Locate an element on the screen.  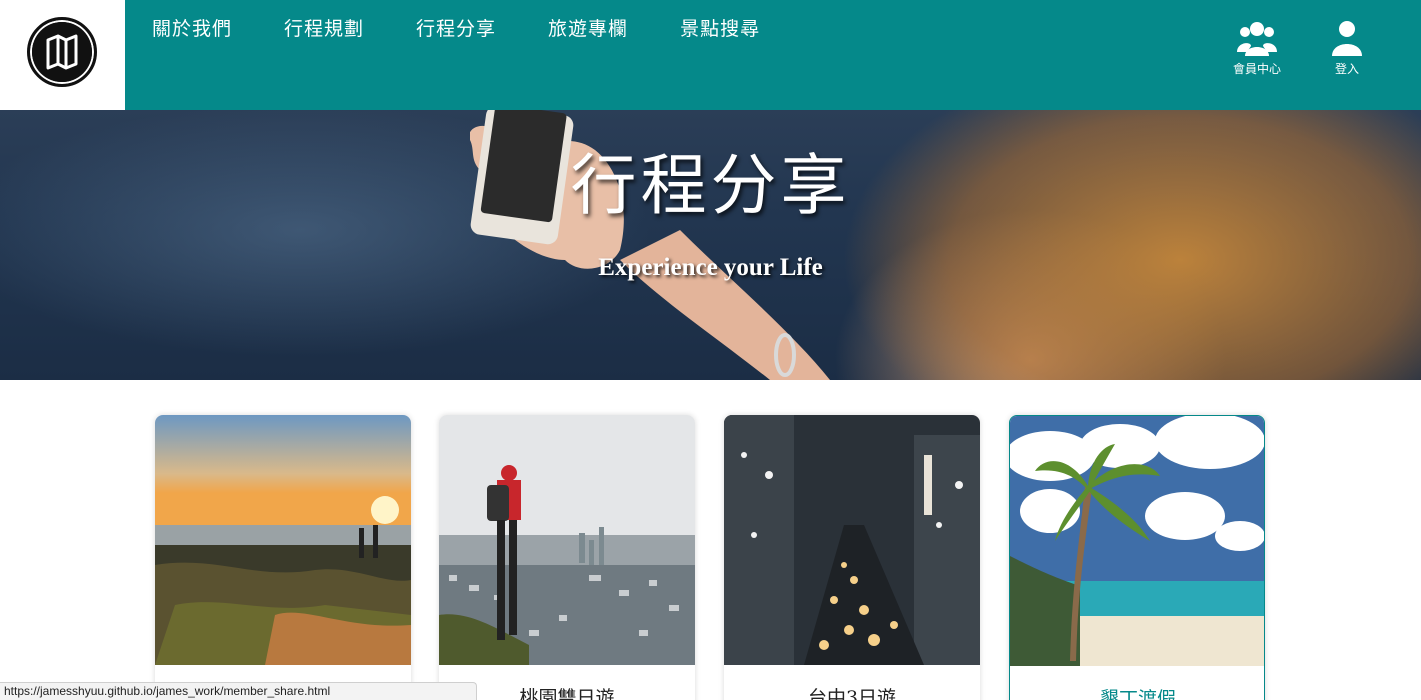
night-traffic-photo is located at coordinates (852, 540).